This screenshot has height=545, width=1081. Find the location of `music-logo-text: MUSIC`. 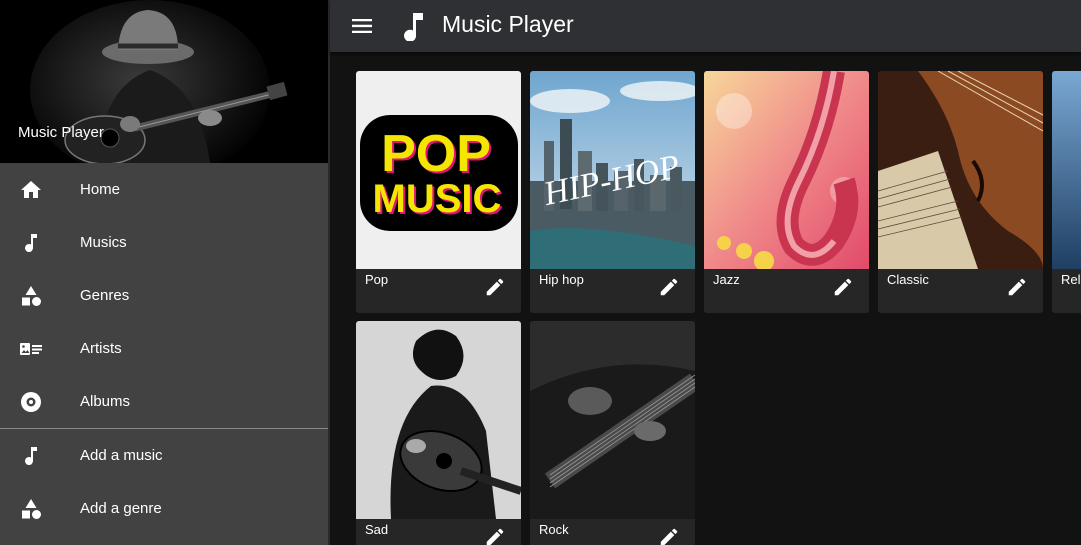

music-logo-text: MUSIC is located at coordinates (437, 199).